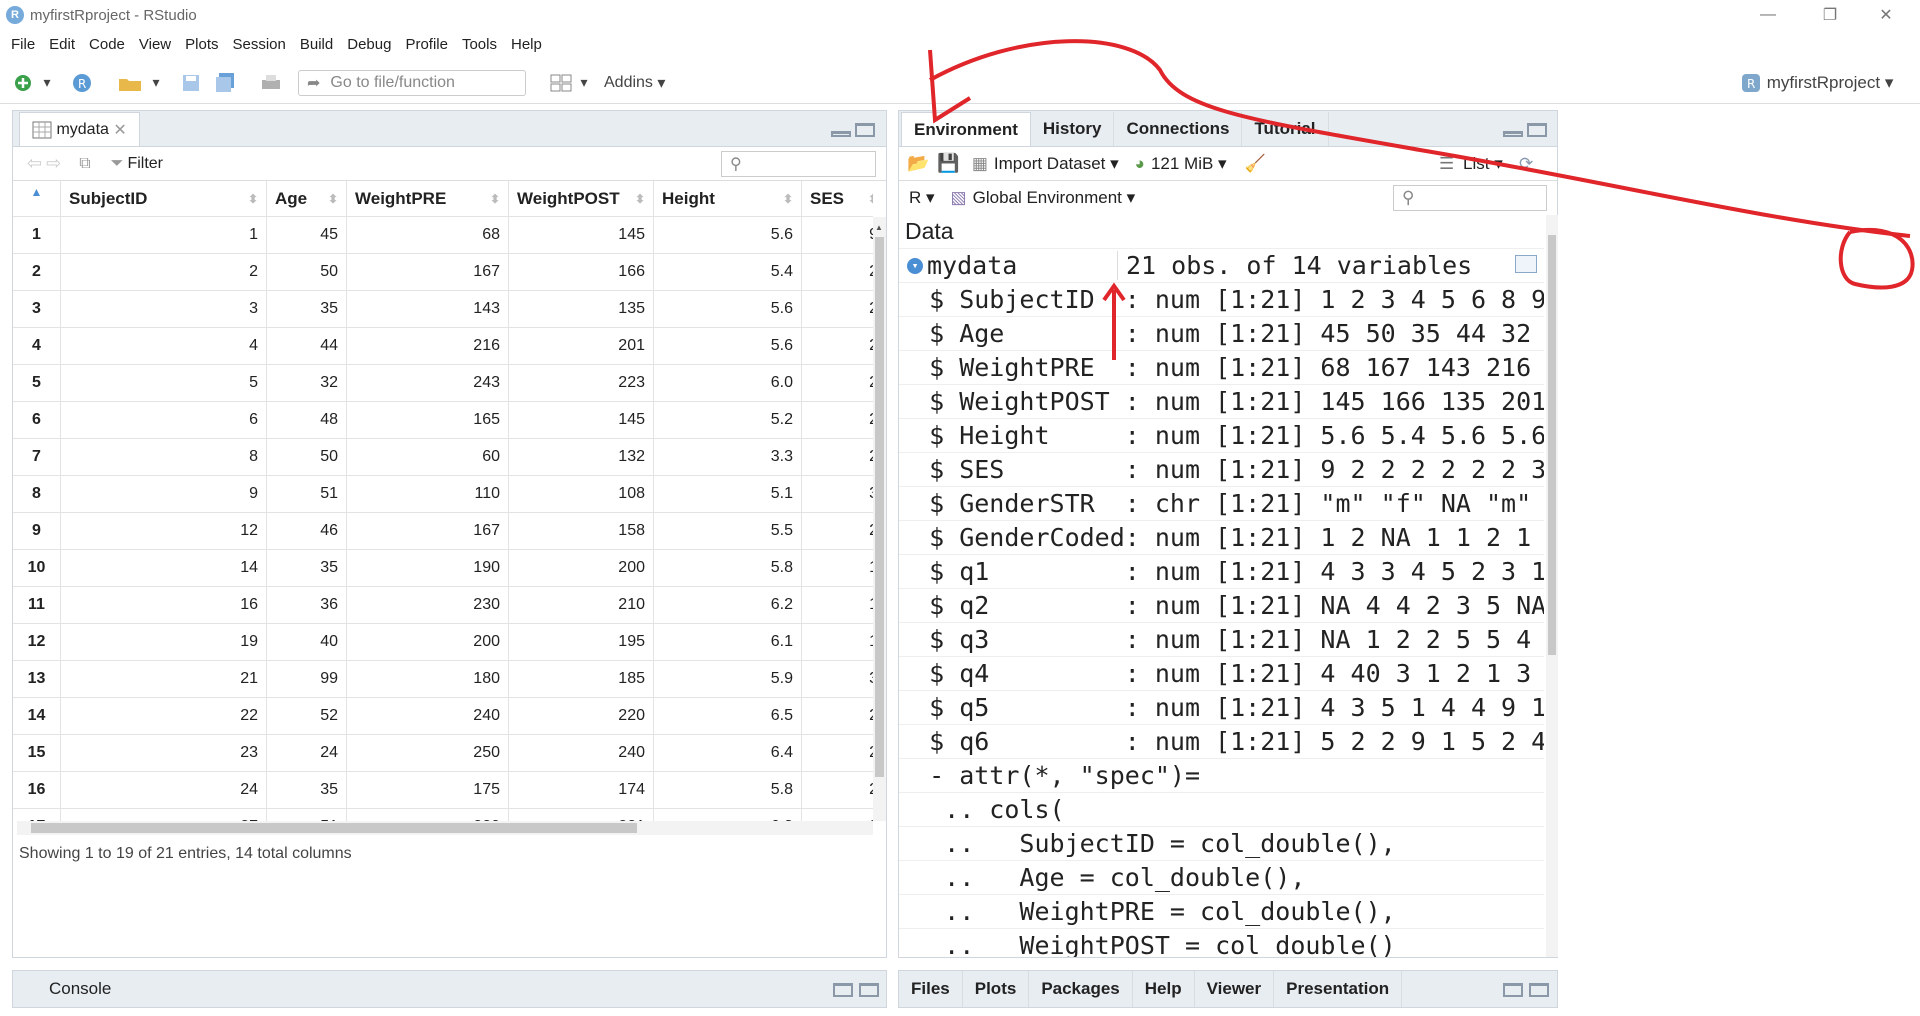 Image resolution: width=1920 pixels, height=1016 pixels. What do you see at coordinates (1876, 259) in the screenshot?
I see `annotation-circle` at bounding box center [1876, 259].